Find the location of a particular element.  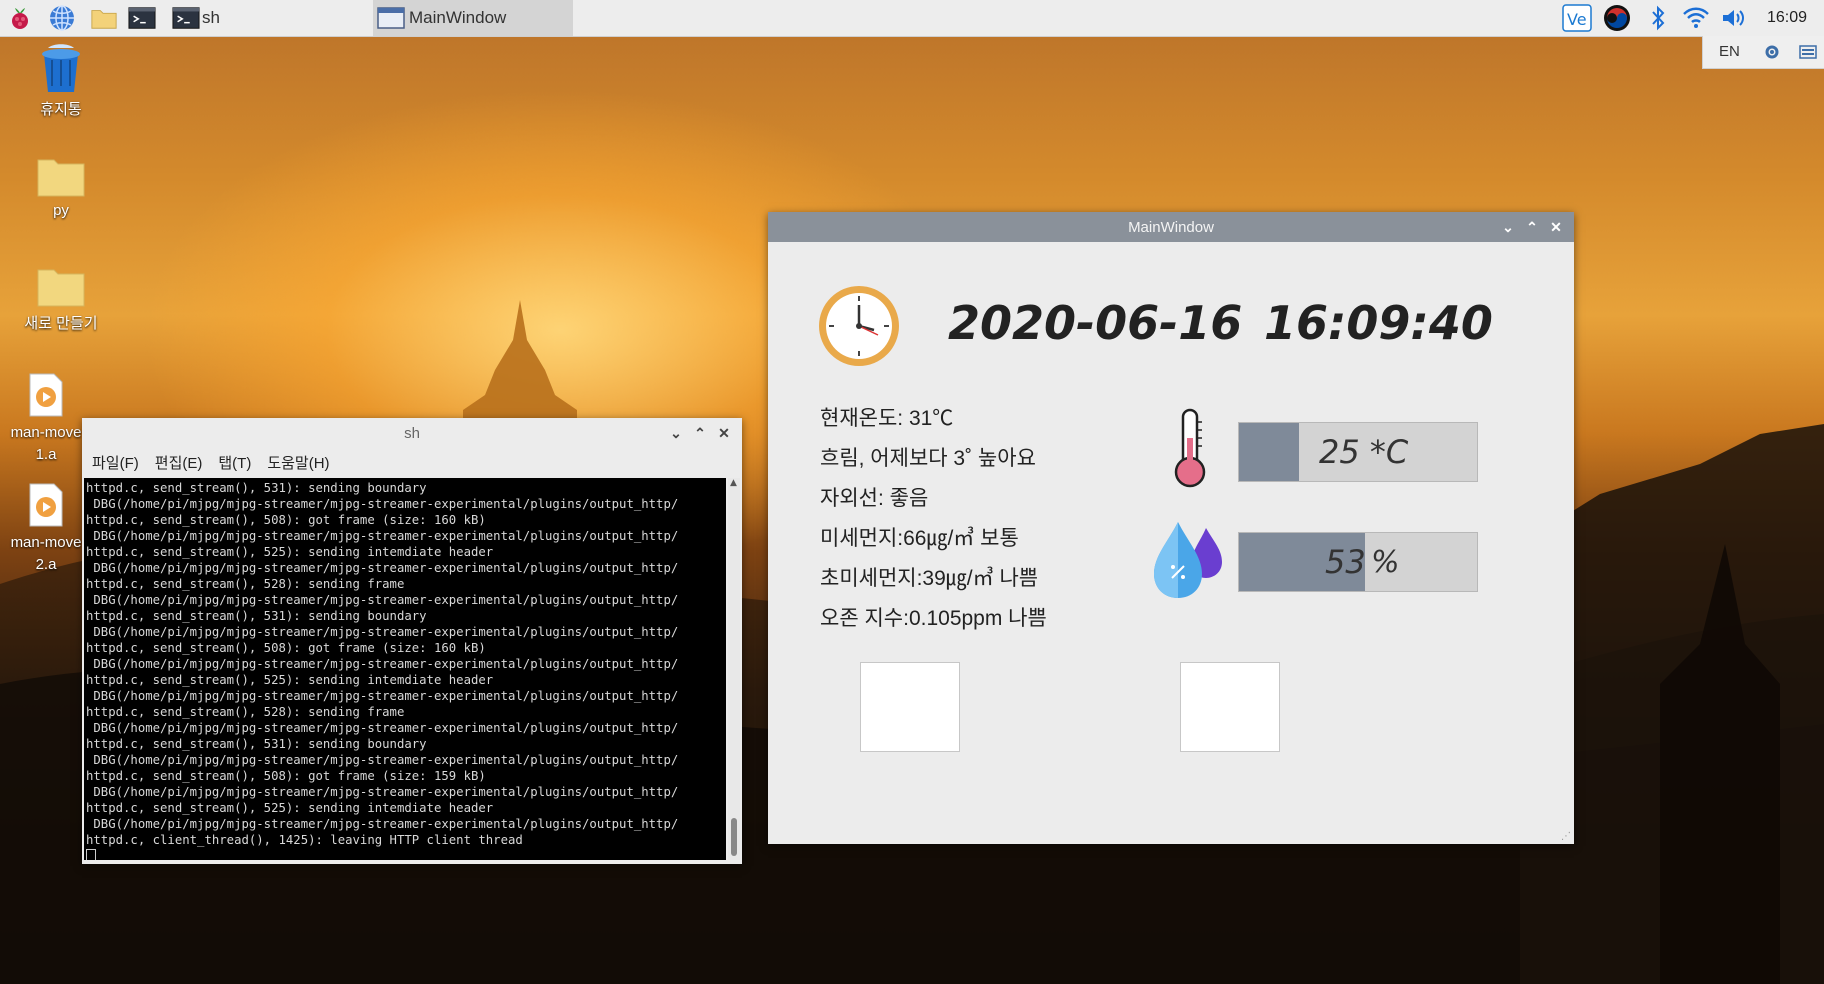

globe-icon is located at coordinates (62, 18).